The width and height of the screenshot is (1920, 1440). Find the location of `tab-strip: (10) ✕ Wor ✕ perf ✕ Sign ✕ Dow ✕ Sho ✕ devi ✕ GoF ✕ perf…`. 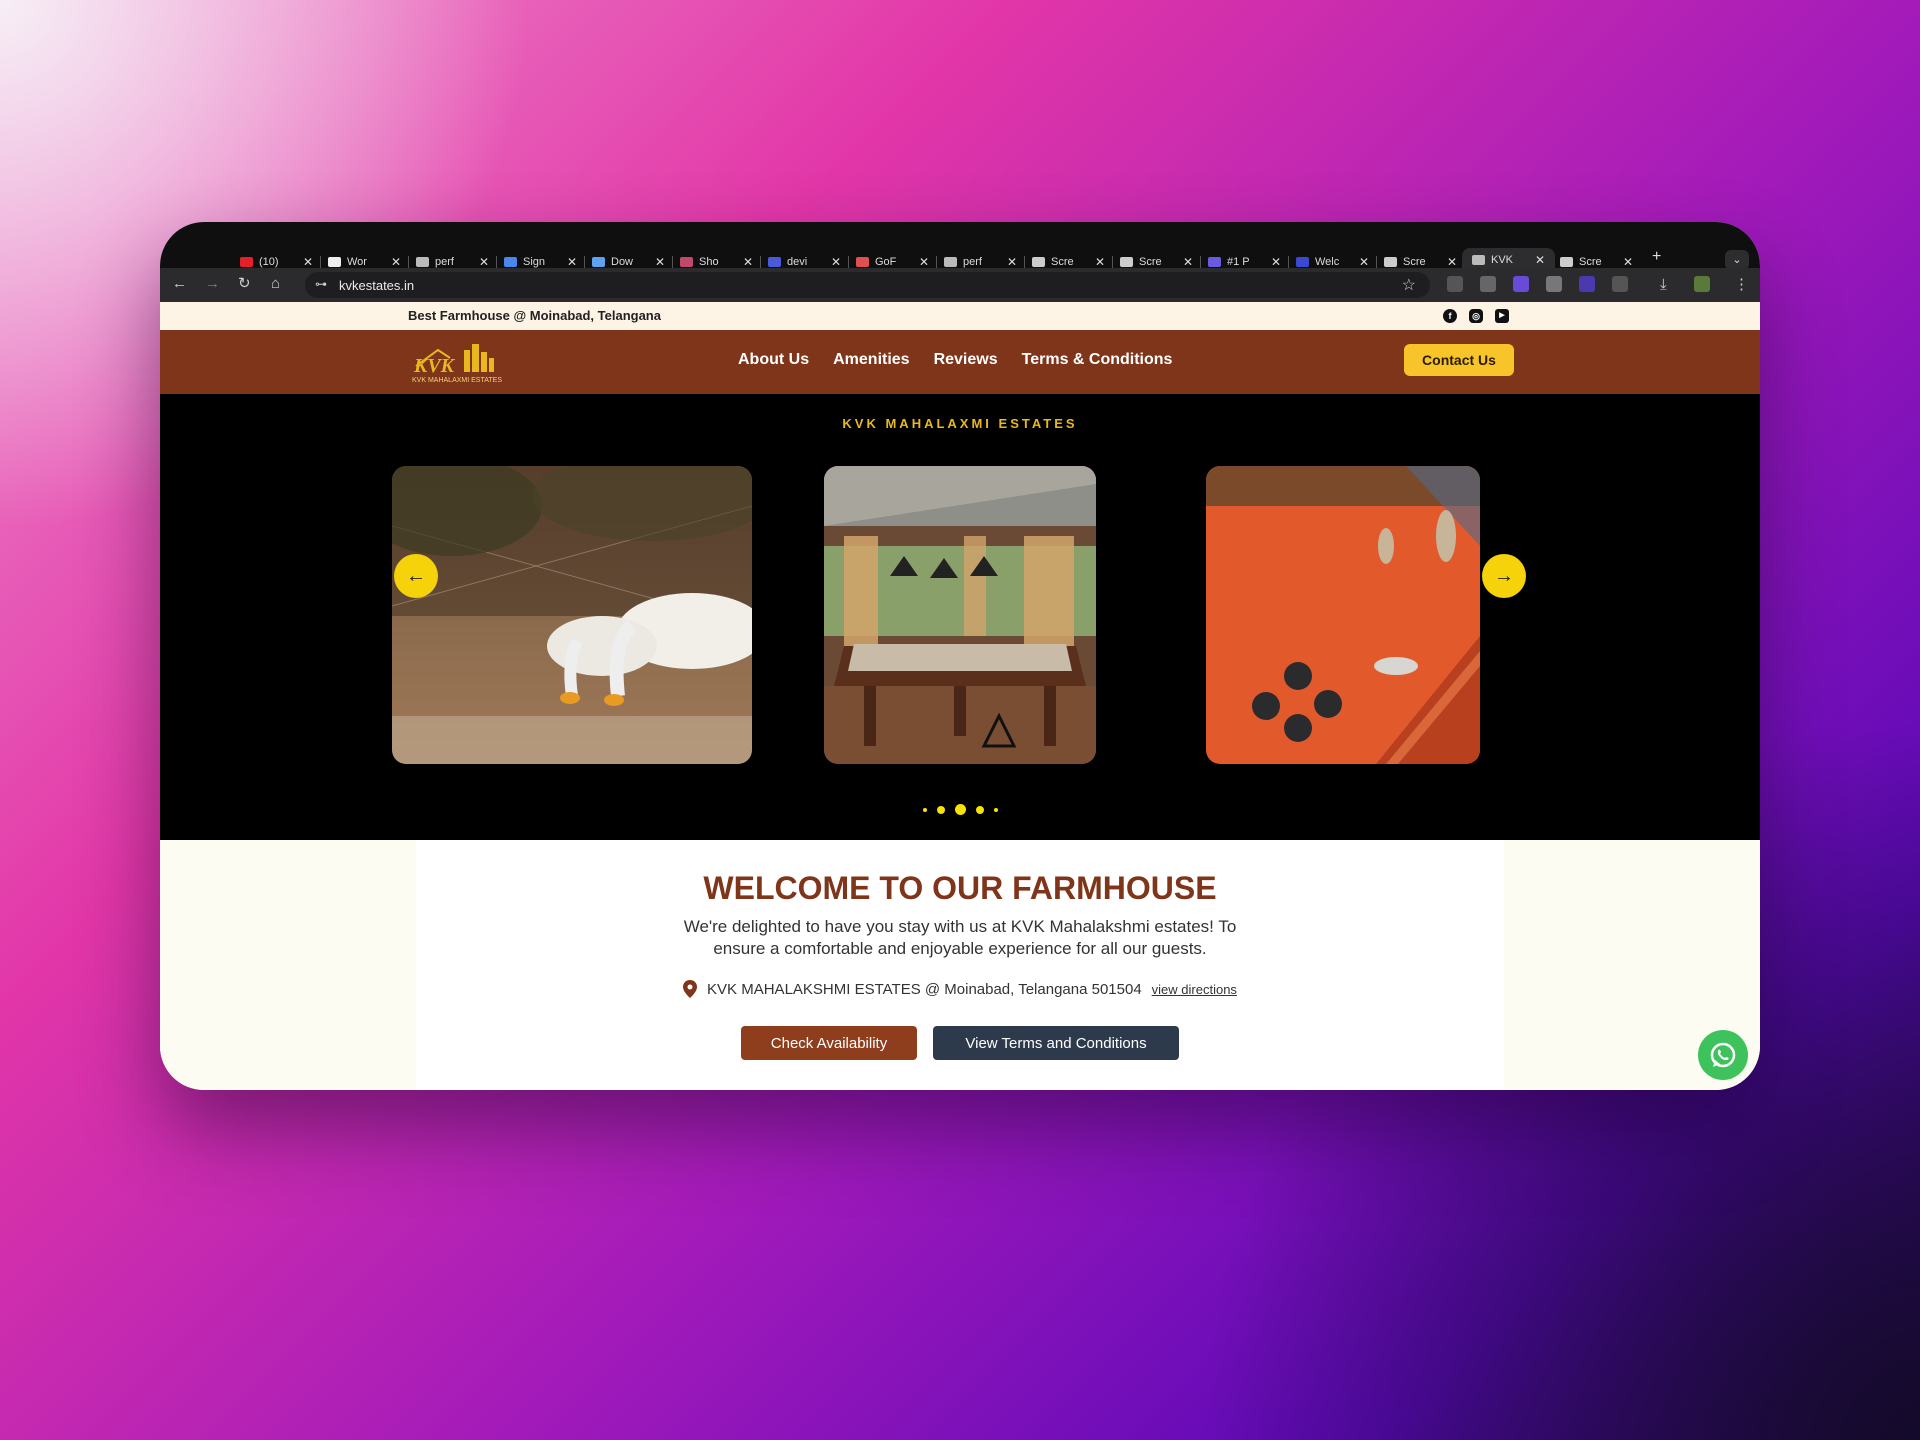

tab-strip: (10) ✕ Wor ✕ perf ✕ Sign ✕ Dow ✕ Sho ✕ devi ✕ GoF ✕ perf… is located at coordinates (960, 247).